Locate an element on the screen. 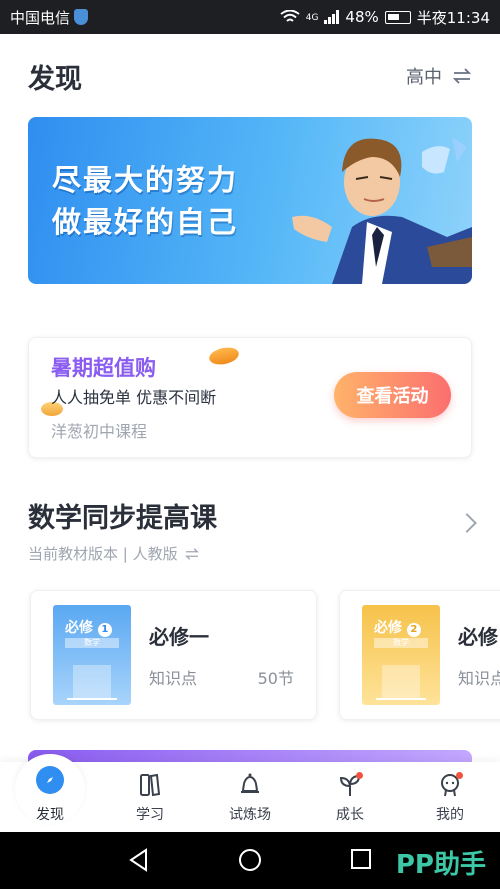  compass-icon is located at coordinates (50, 780).